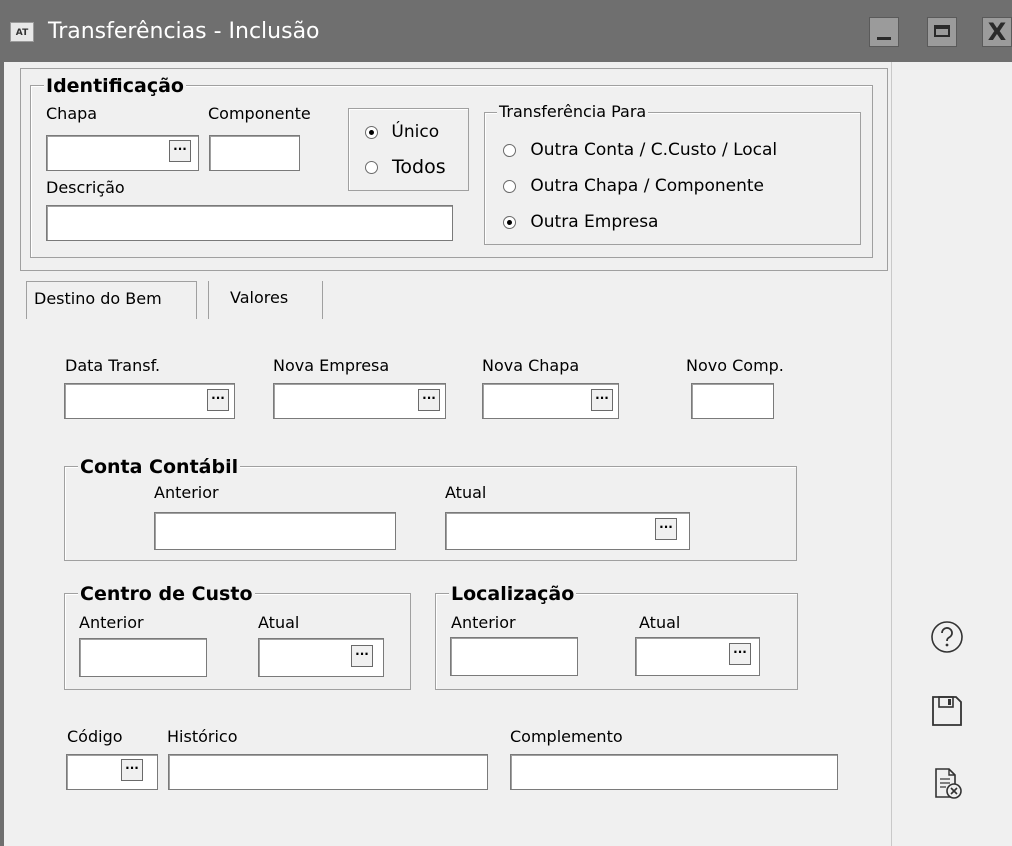 Image resolution: width=1012 pixels, height=846 pixels. I want to click on local-anterior-label: Anterior, so click(483, 622).